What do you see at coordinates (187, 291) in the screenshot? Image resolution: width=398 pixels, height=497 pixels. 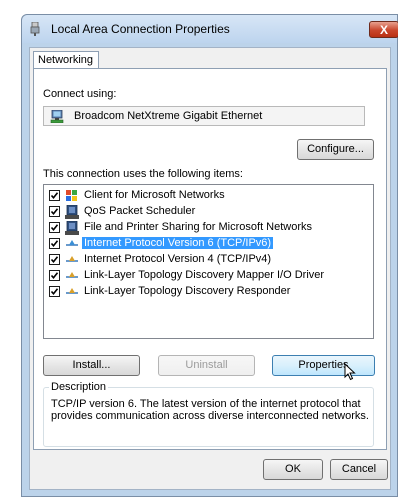 I see `item-label: Link-Layer Topology Discovery Responder` at bounding box center [187, 291].